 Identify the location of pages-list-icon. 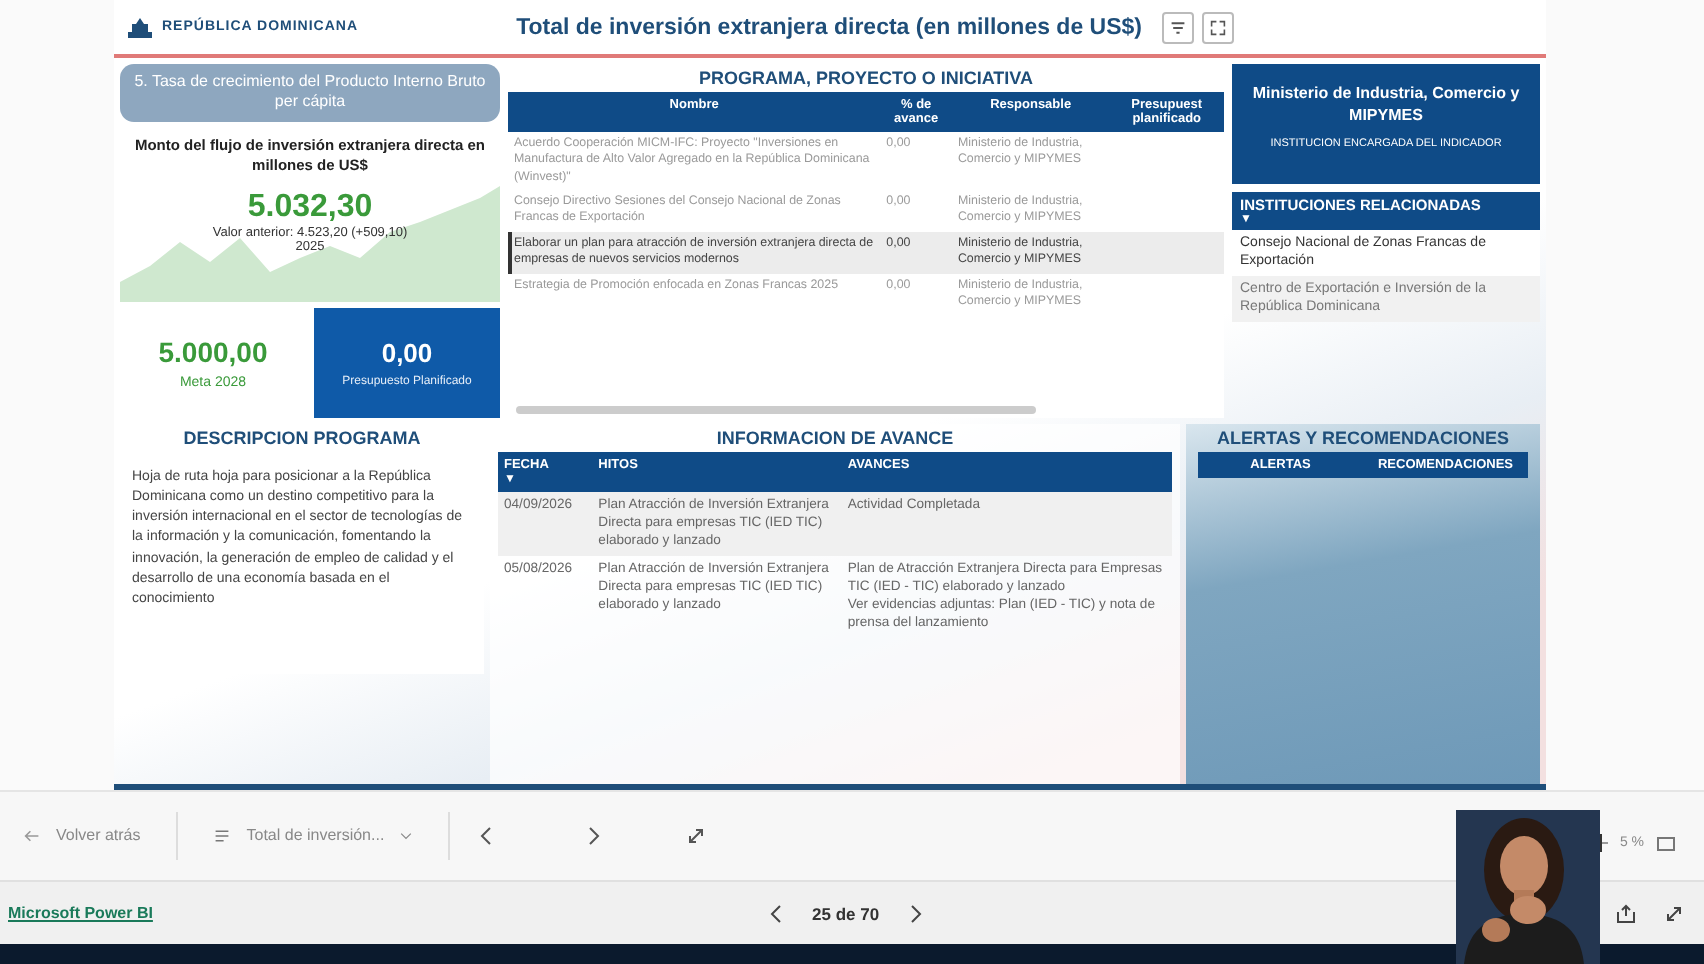
(222, 835).